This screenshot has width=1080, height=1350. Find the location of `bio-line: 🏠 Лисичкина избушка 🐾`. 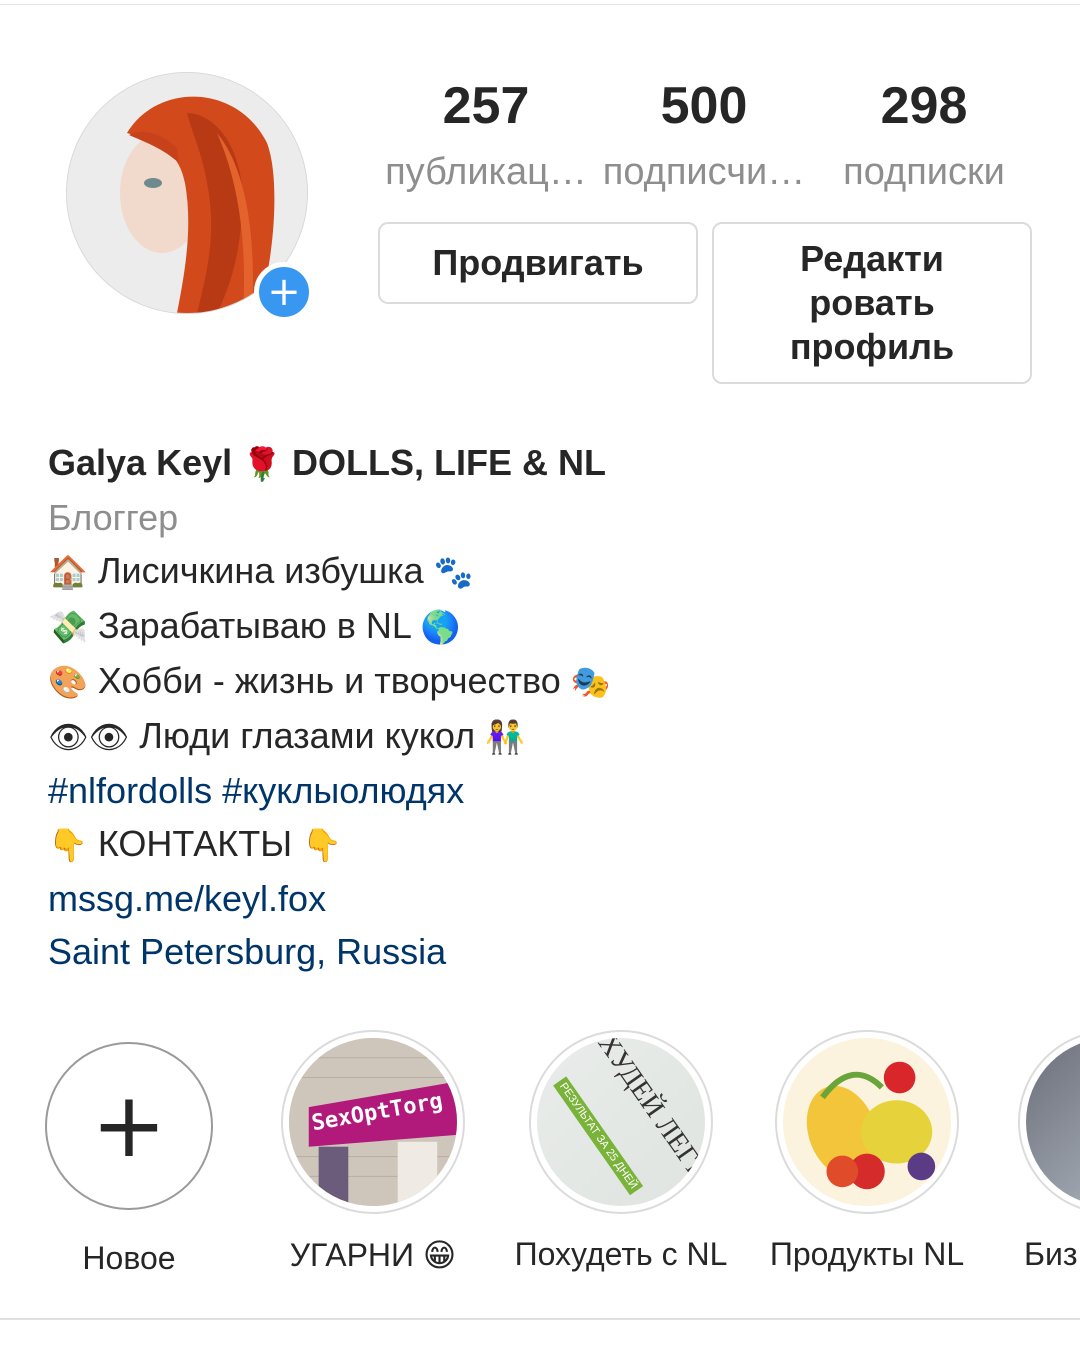

bio-line: 🏠 Лисичкина избушка 🐾 is located at coordinates (548, 571).